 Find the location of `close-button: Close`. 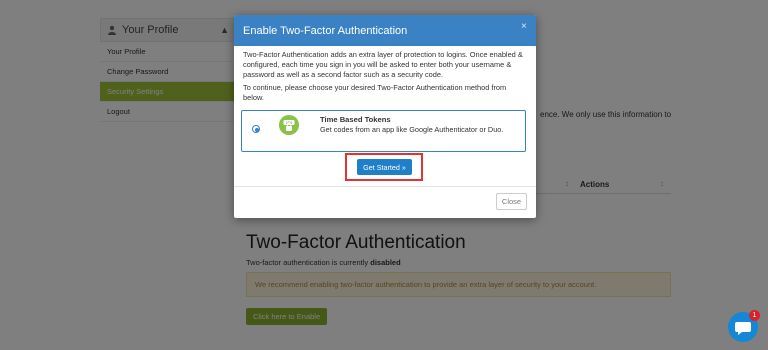

close-button: Close is located at coordinates (511, 201).